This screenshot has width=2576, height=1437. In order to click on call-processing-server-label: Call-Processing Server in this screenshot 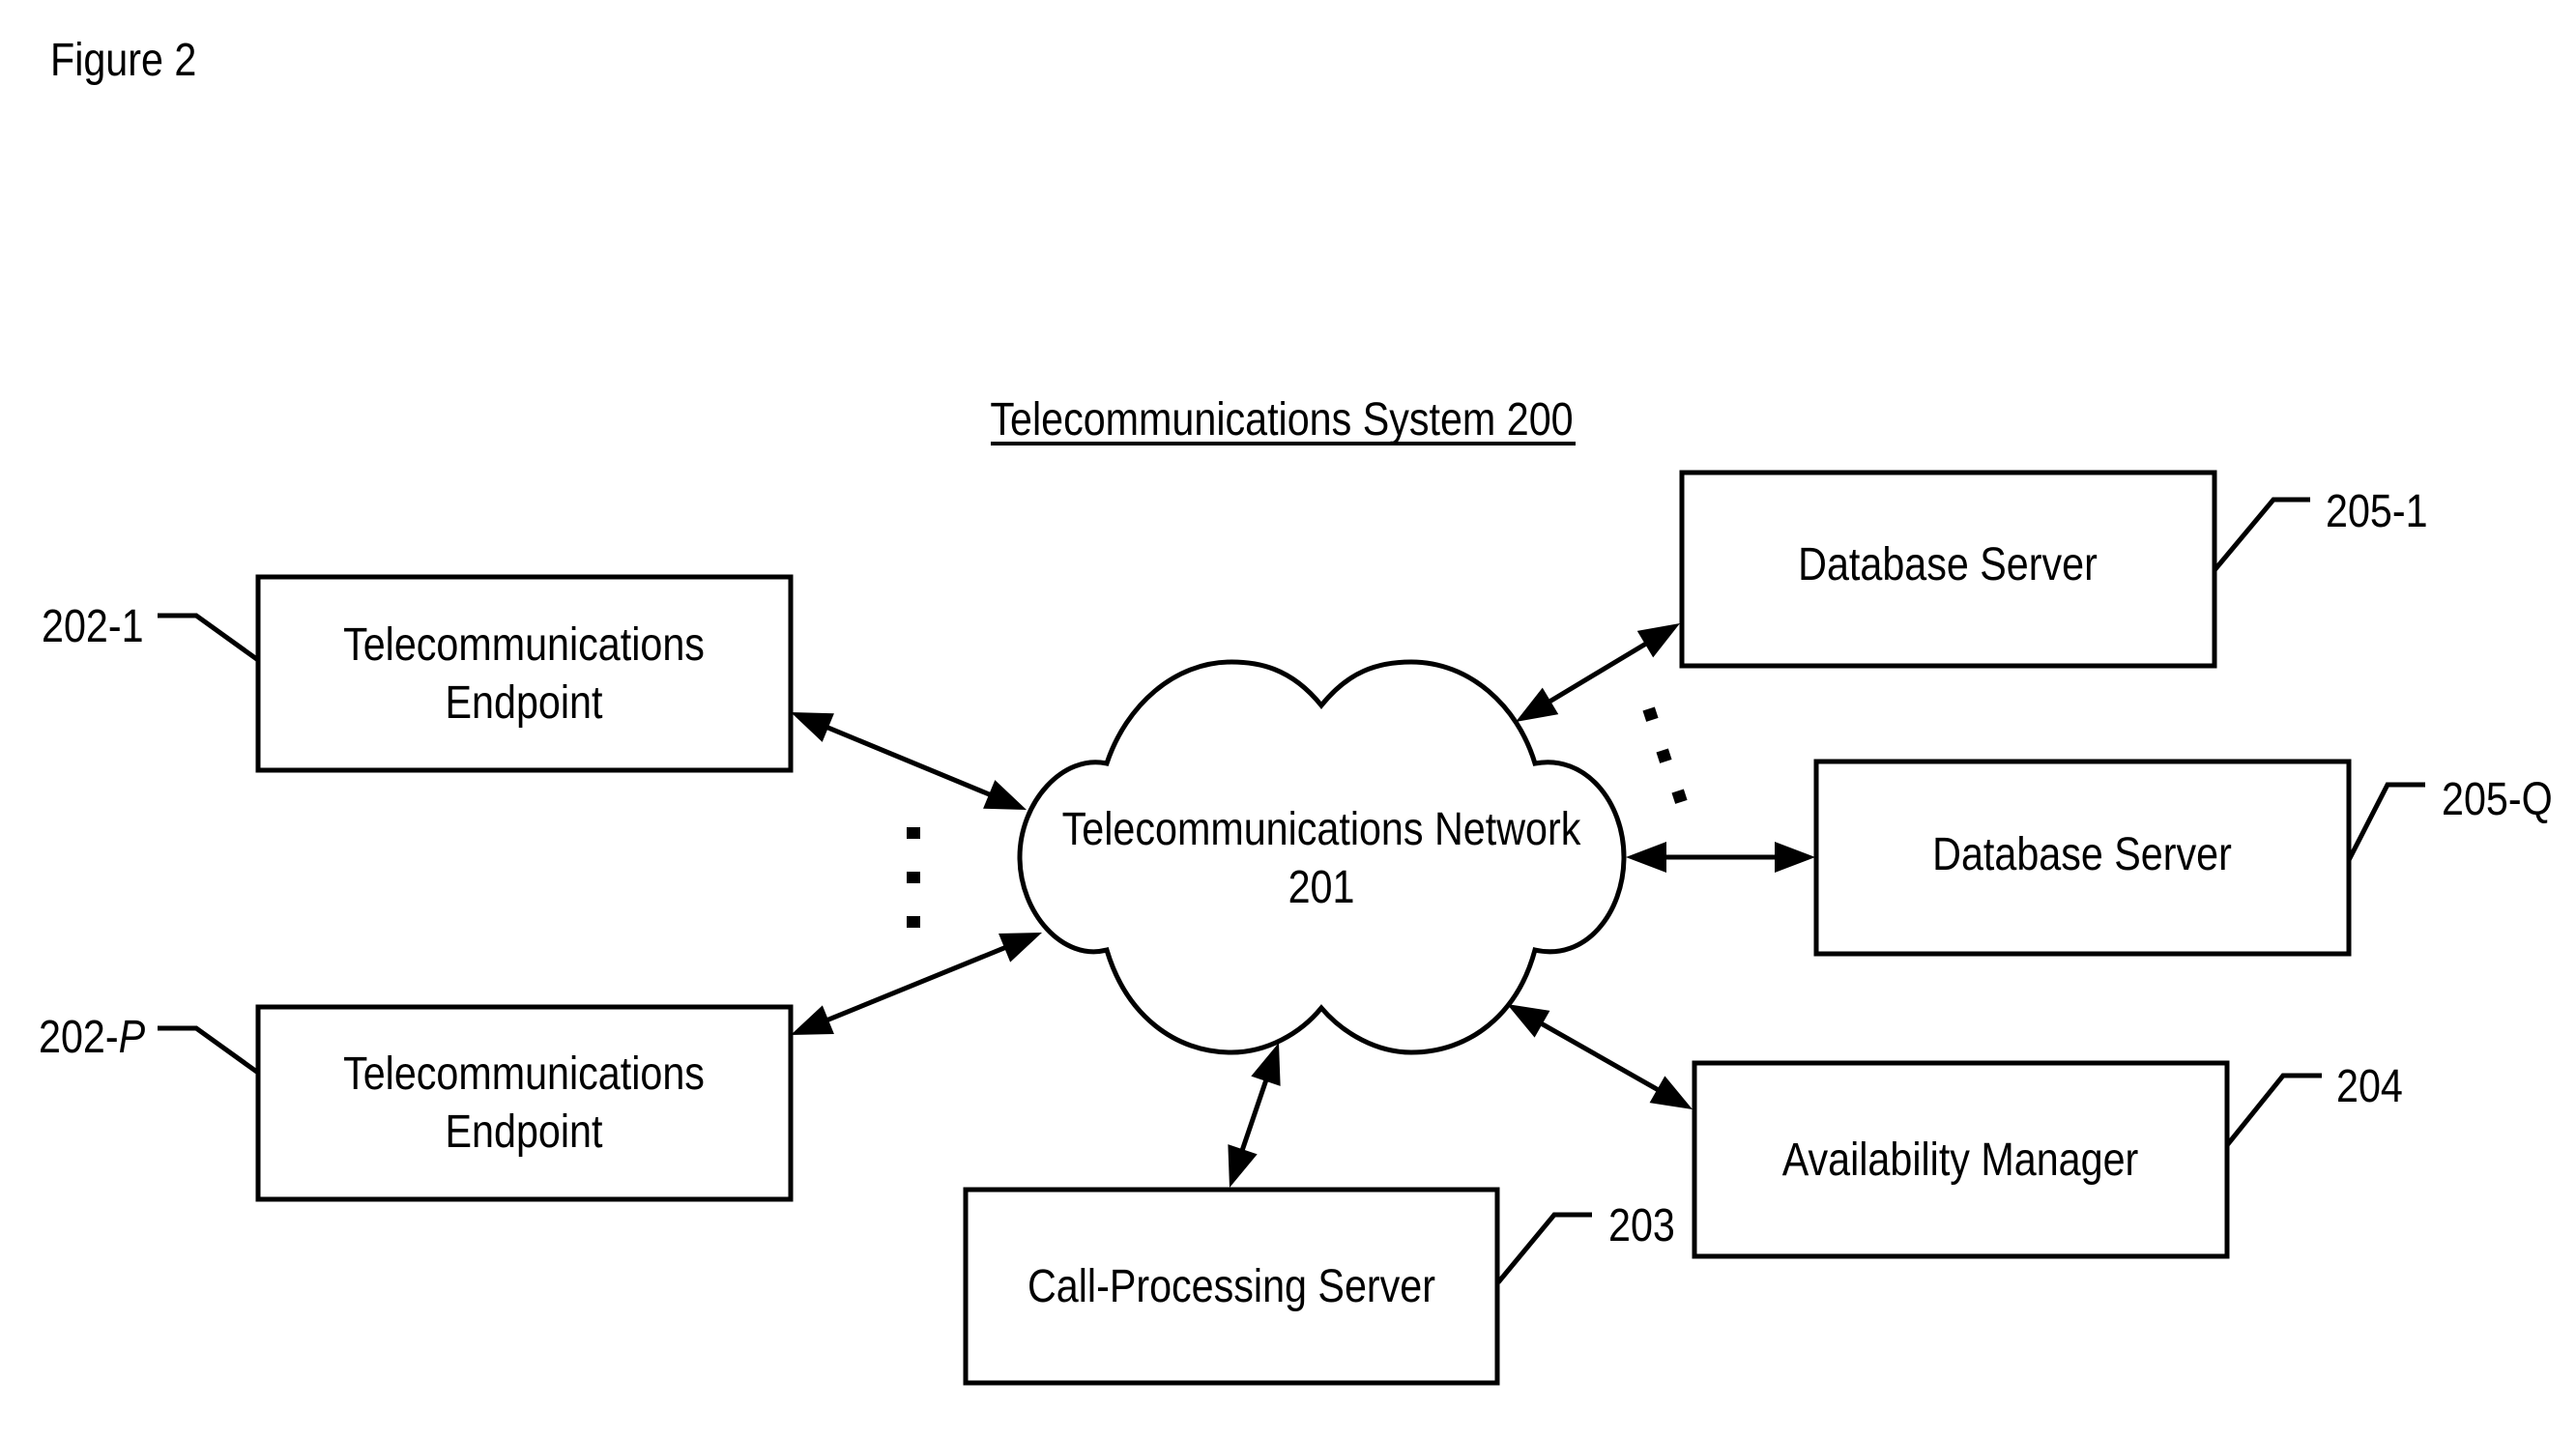, I will do `click(1232, 1286)`.